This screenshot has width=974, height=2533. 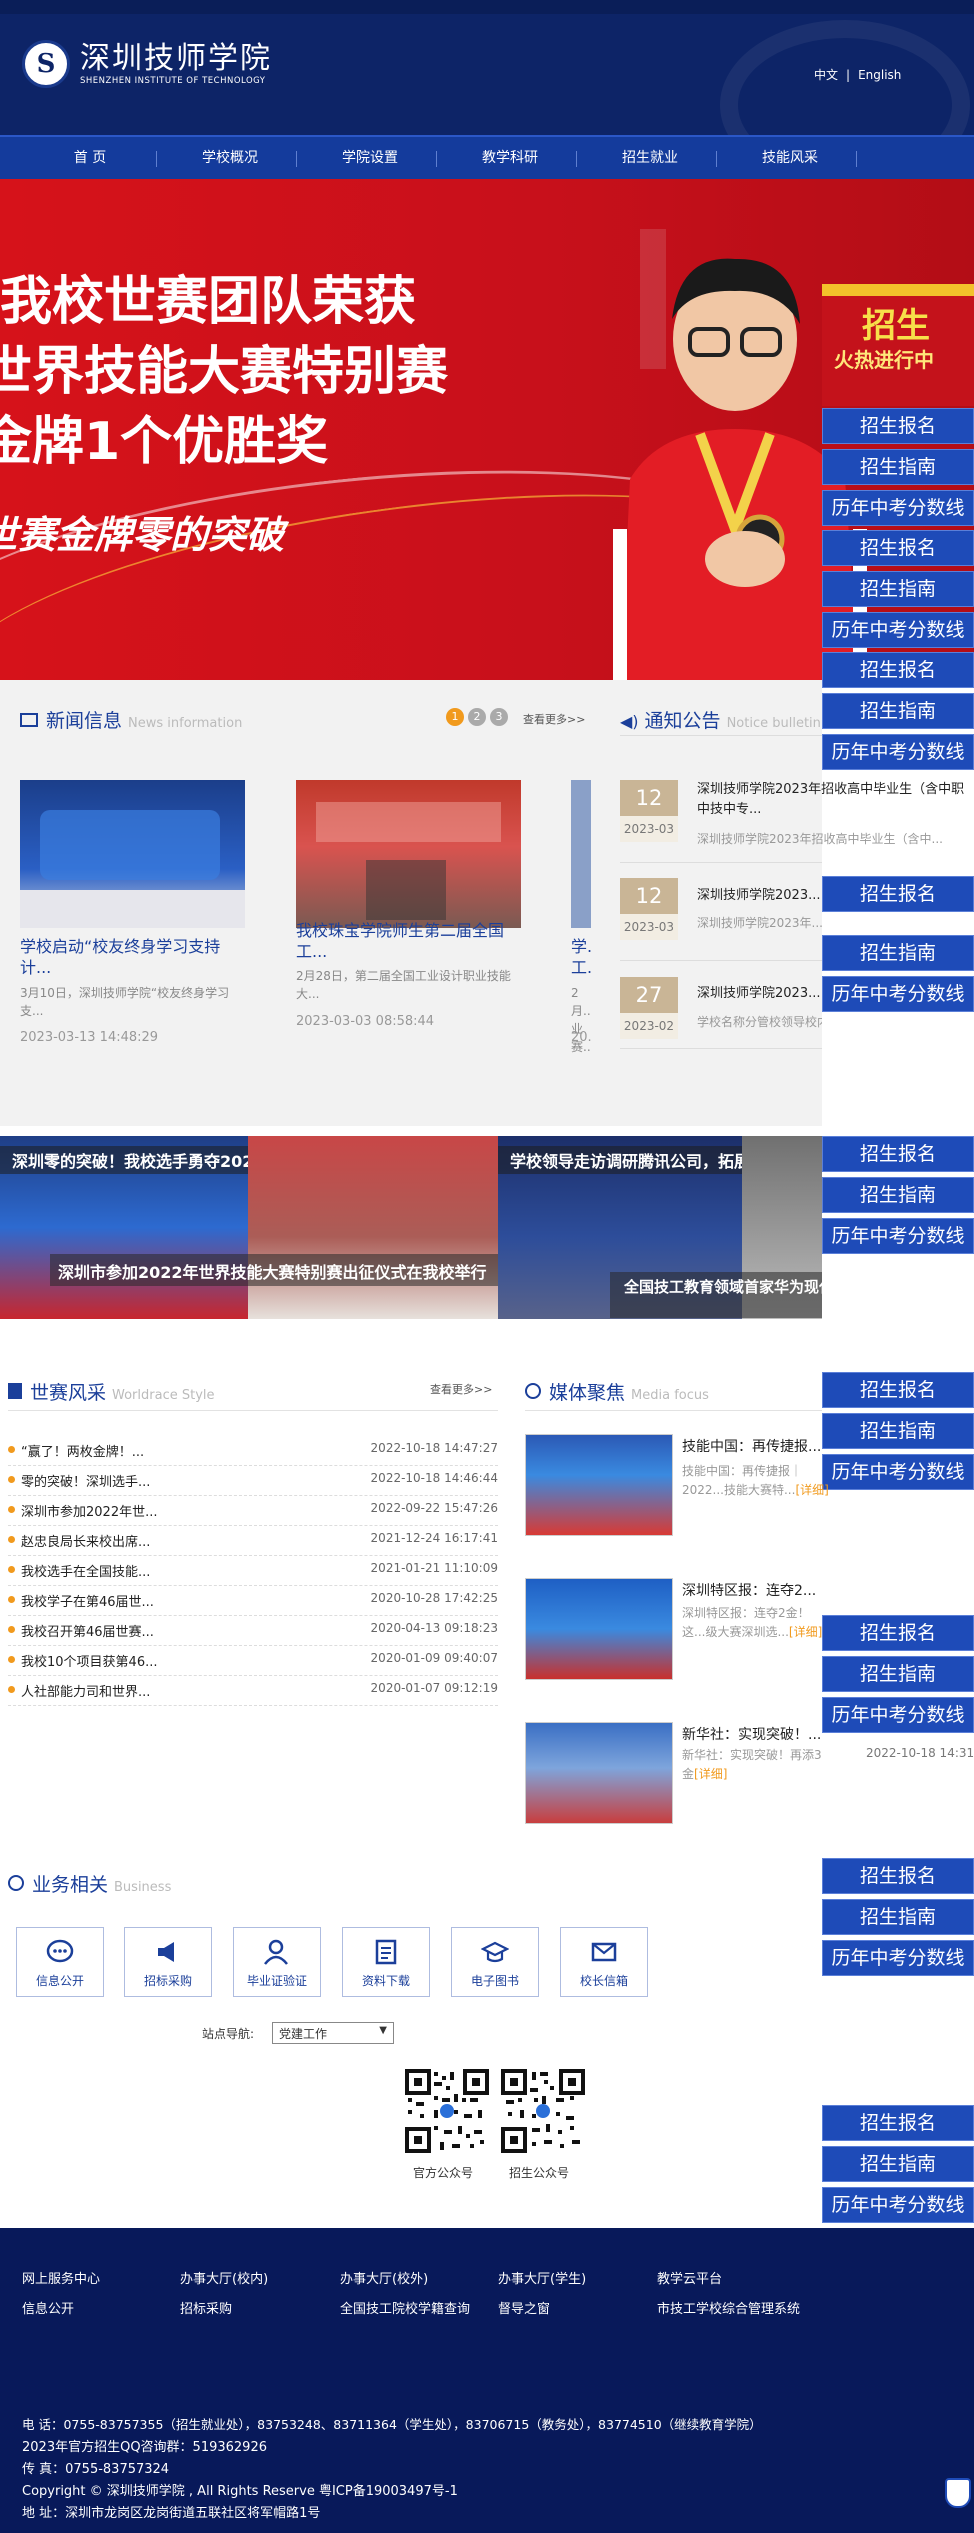 What do you see at coordinates (253, 1571) in the screenshot?
I see `worldskills-list-item: 我校选手在全国技能... 2021-01-21 11:10:09` at bounding box center [253, 1571].